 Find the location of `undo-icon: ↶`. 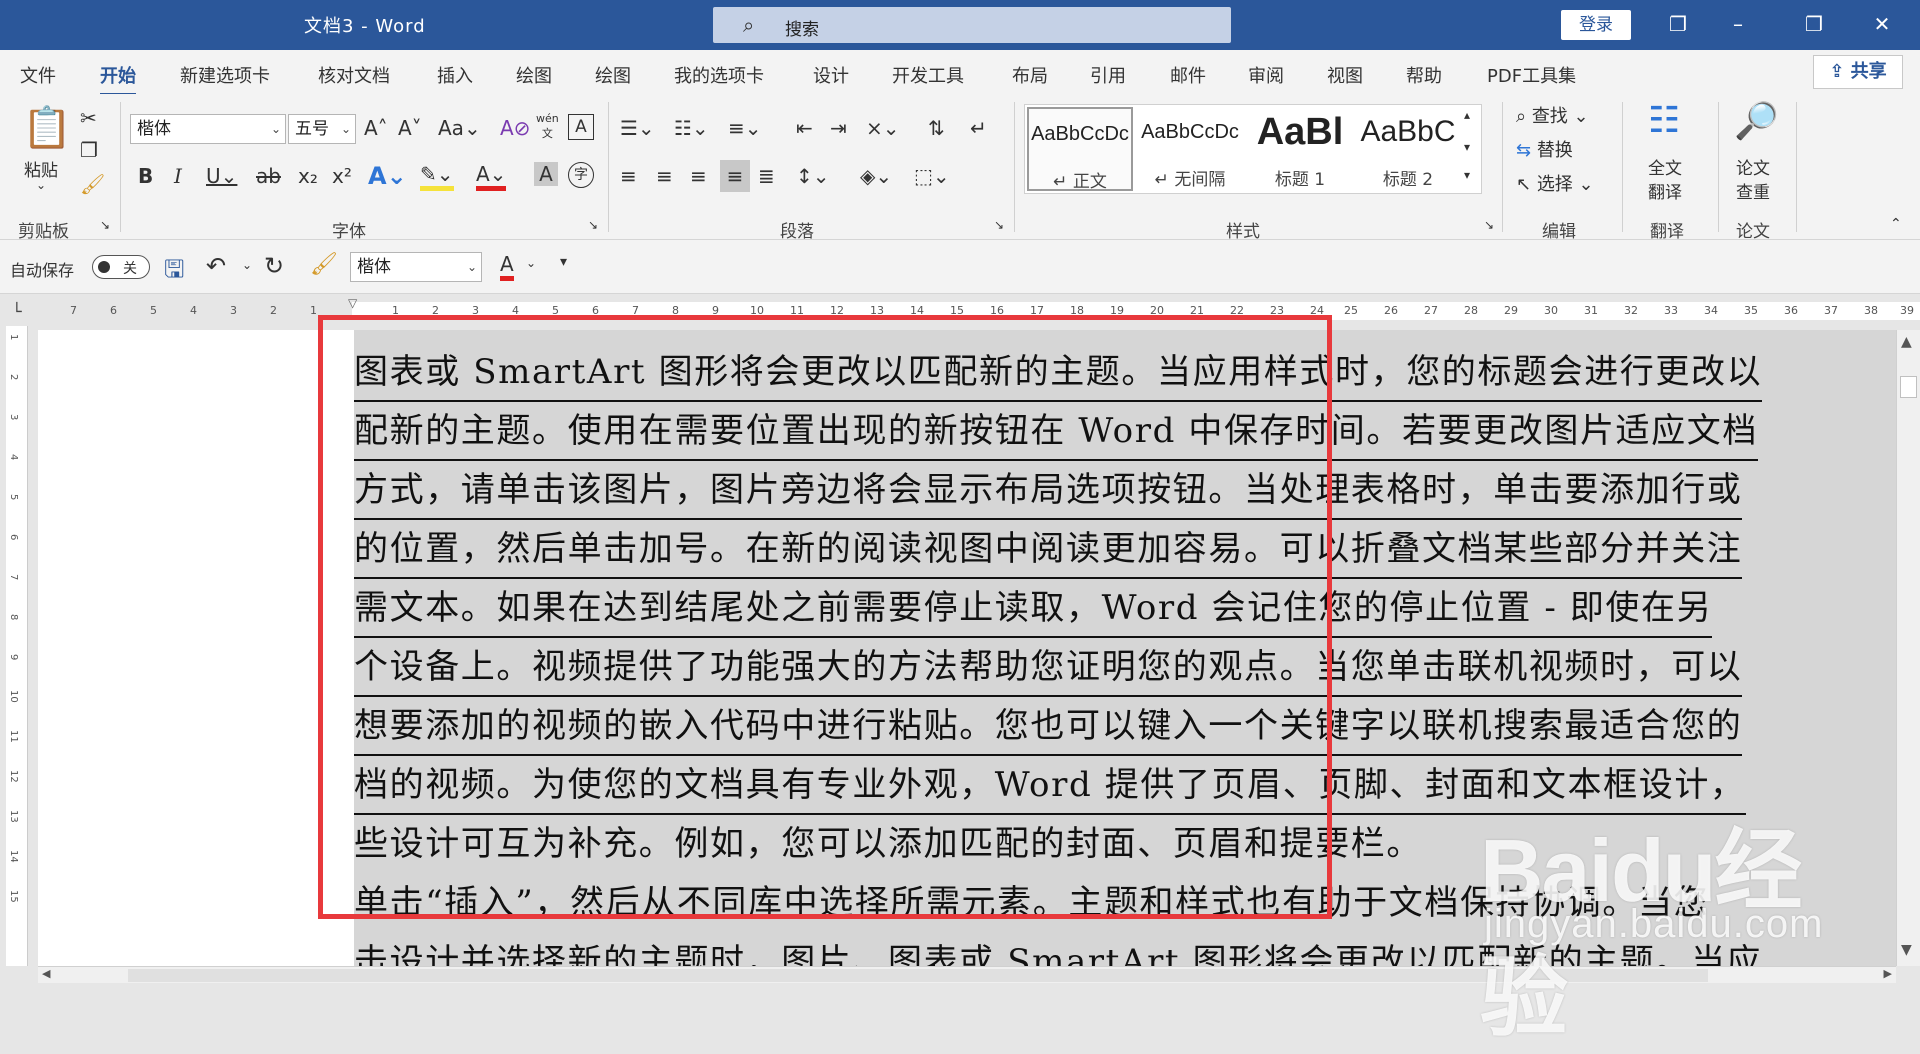

undo-icon: ↶ is located at coordinates (216, 266).